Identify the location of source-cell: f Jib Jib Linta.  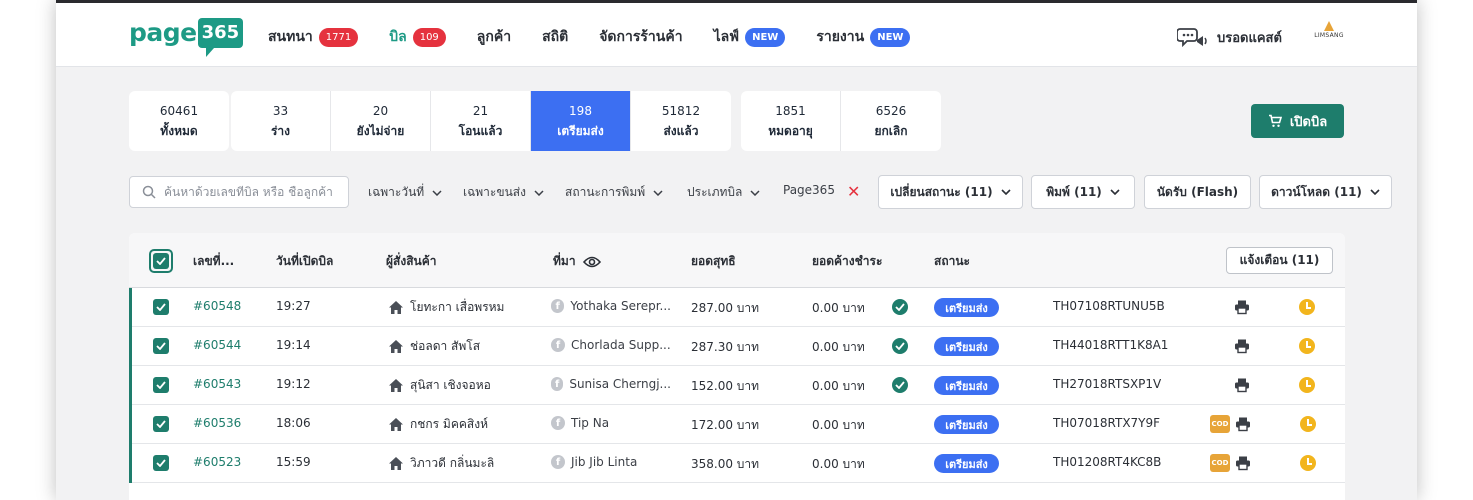
(611, 462).